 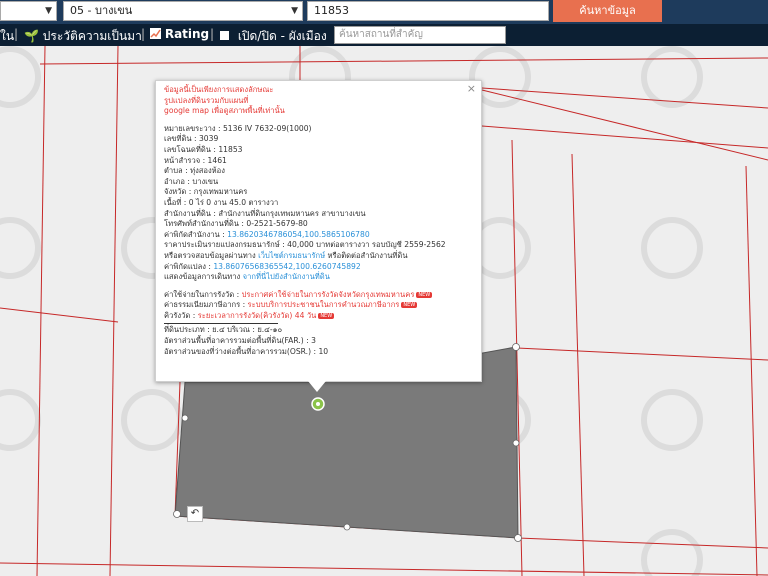 What do you see at coordinates (206, 192) in the screenshot?
I see `province-row: จังหวัด : กรุงเทพมหานคร` at bounding box center [206, 192].